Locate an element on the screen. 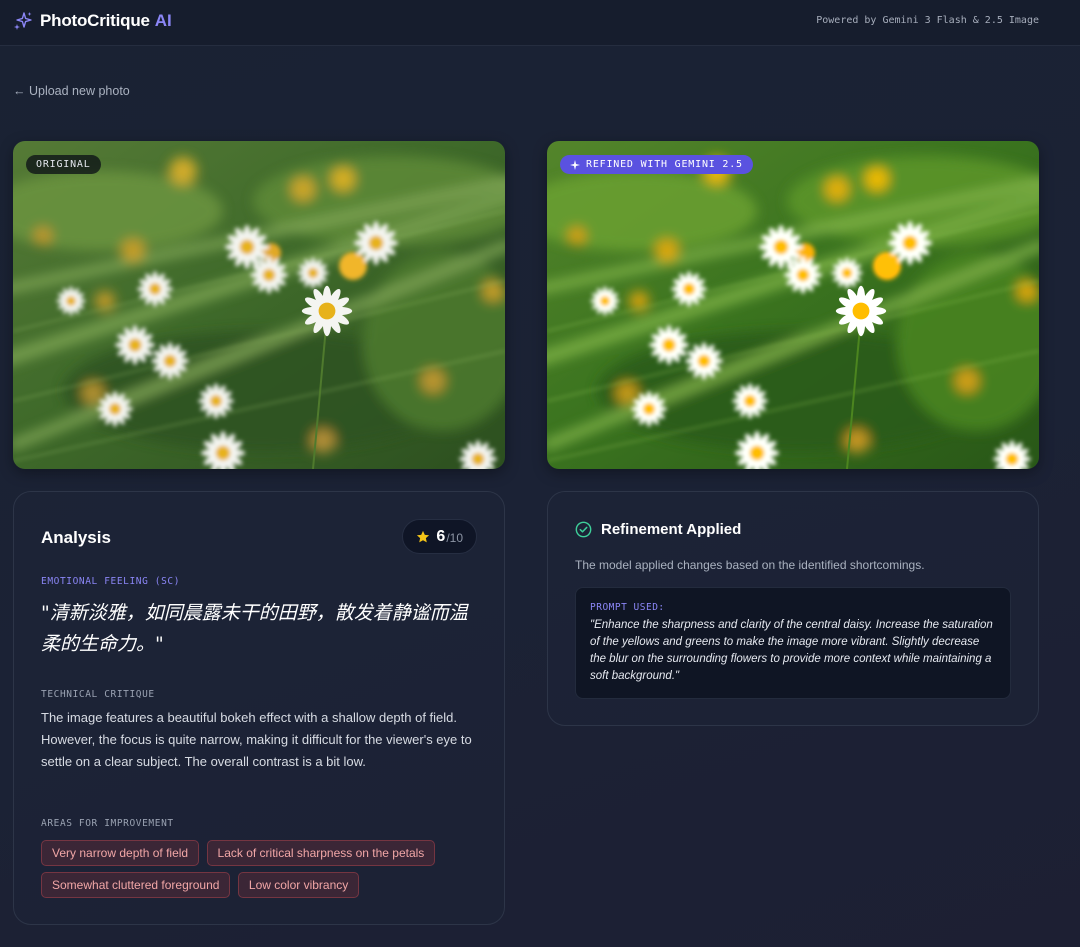  refined-tag: REFINED WITH GEMINI 2.5 is located at coordinates (656, 164).